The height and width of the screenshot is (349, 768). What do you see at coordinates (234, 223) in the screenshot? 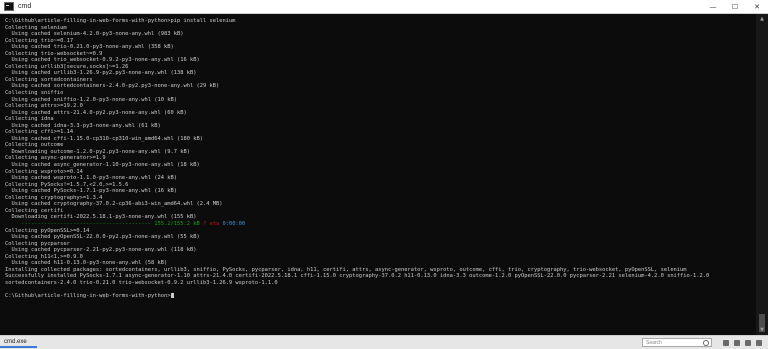
I see `progress-eta: 0:00:00` at bounding box center [234, 223].